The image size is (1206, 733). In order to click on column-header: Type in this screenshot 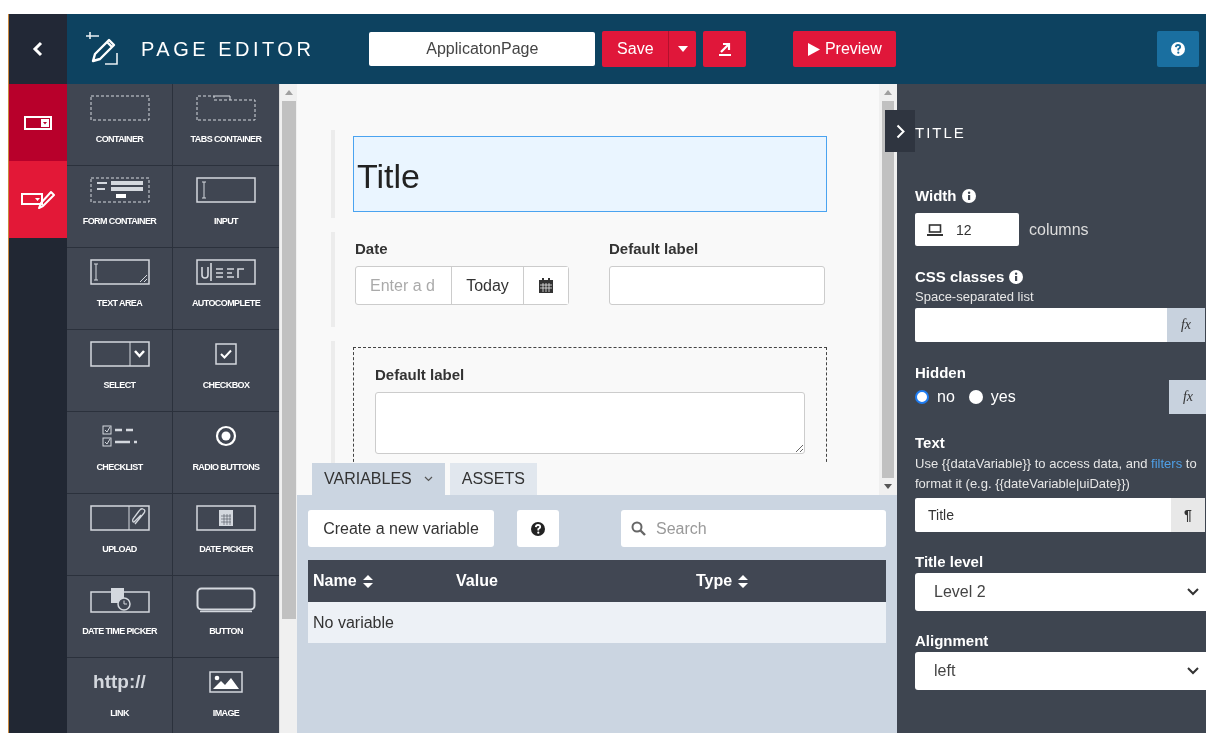, I will do `click(722, 581)`.